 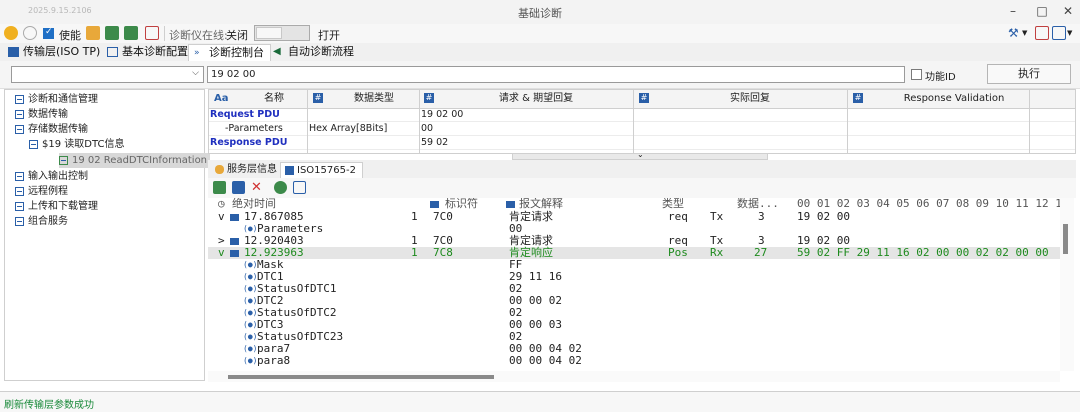 What do you see at coordinates (48, 33) in the screenshot?
I see `enable-checkbox` at bounding box center [48, 33].